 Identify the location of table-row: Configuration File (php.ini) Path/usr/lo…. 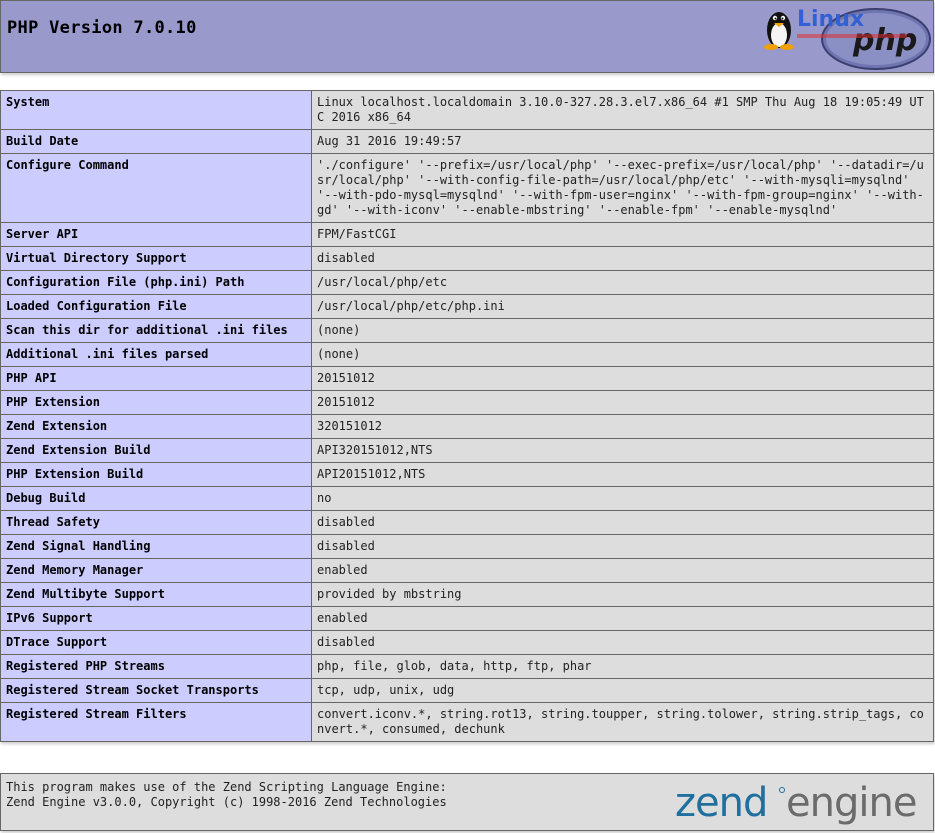
(467, 282).